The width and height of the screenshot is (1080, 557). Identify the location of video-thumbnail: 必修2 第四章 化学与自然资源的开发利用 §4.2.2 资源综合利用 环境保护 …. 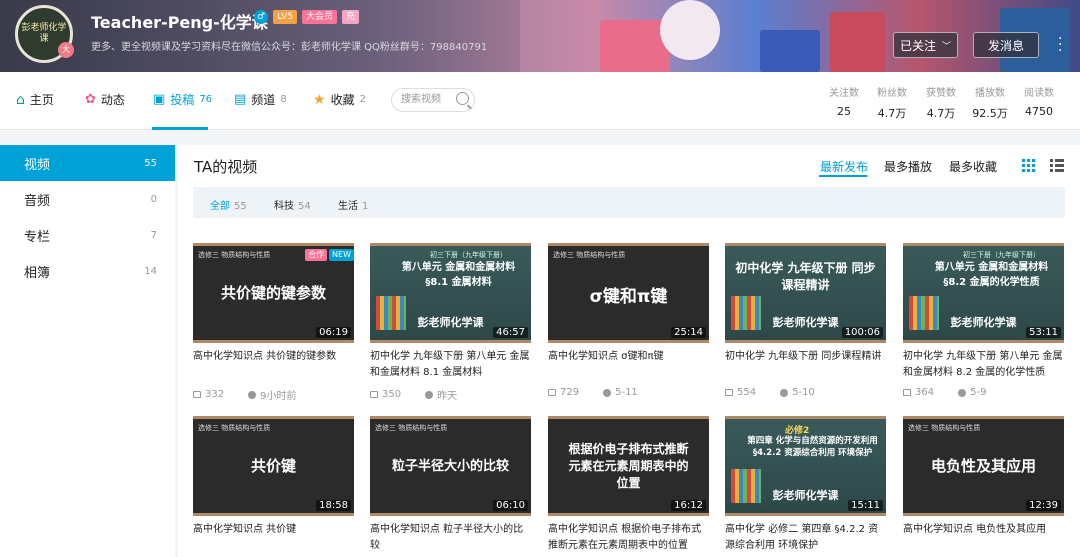
(805, 466).